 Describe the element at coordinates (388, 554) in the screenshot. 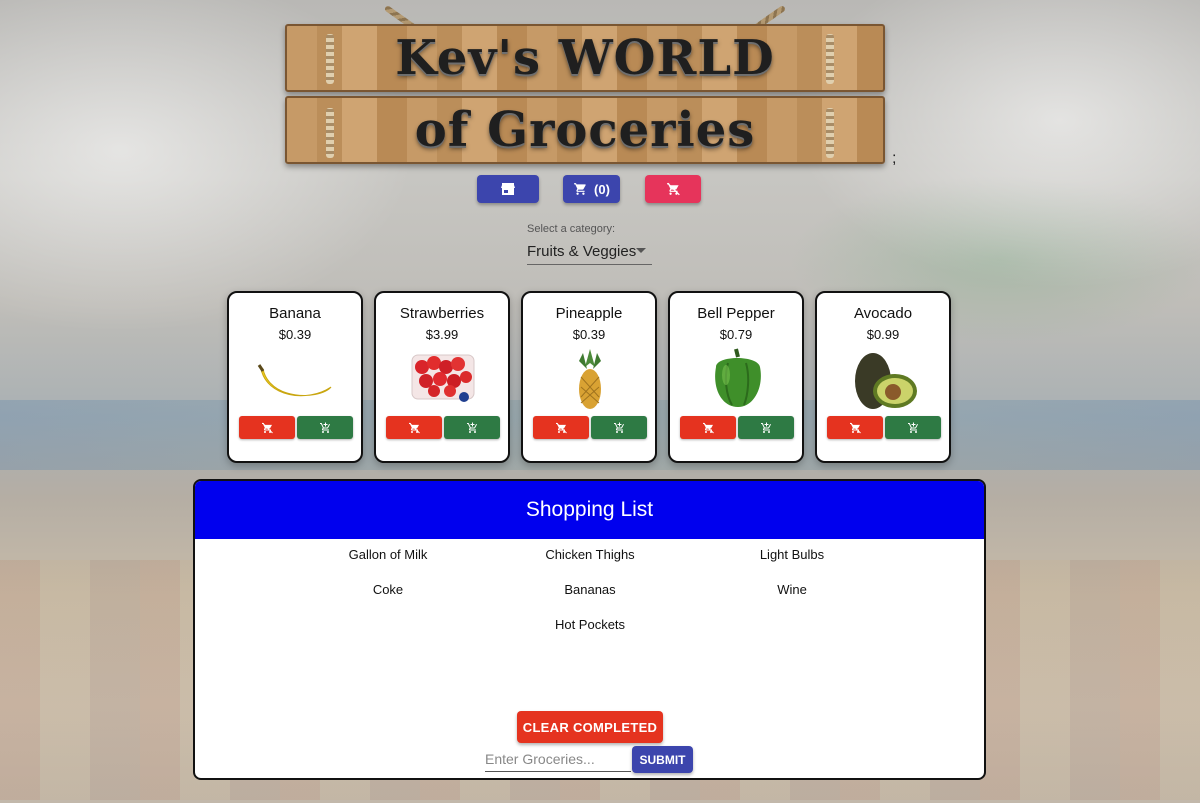

I see `list-item: Gallon of Milk` at that location.